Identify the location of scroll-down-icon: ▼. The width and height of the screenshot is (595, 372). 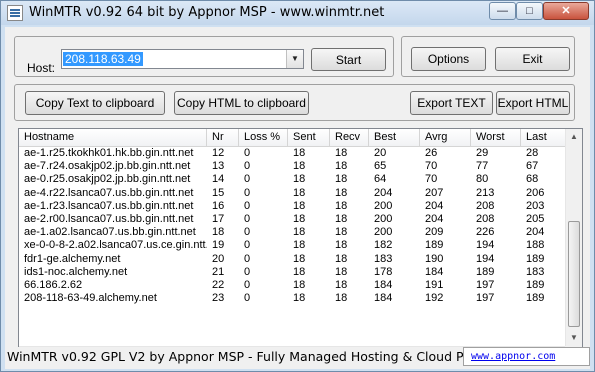
(574, 338).